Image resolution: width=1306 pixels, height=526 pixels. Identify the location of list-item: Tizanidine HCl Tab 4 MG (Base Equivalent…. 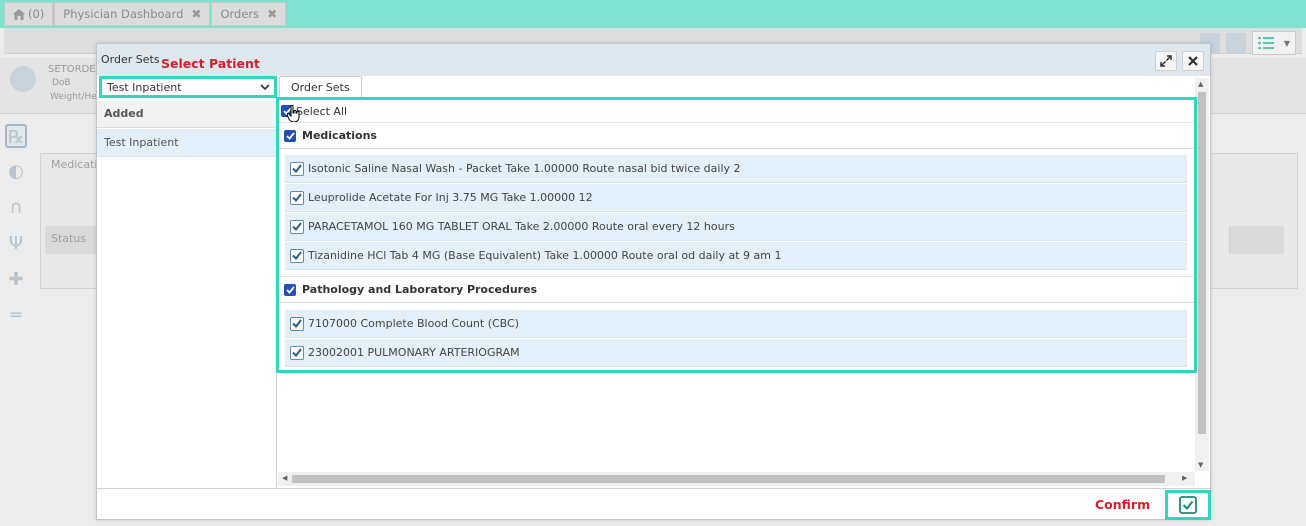
(736, 256).